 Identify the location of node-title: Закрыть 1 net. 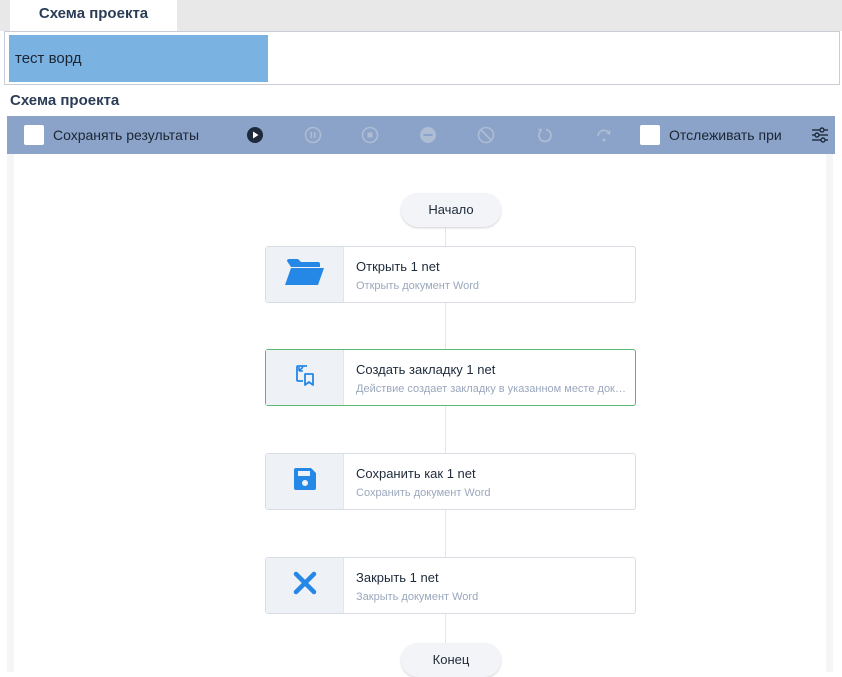
(397, 577).